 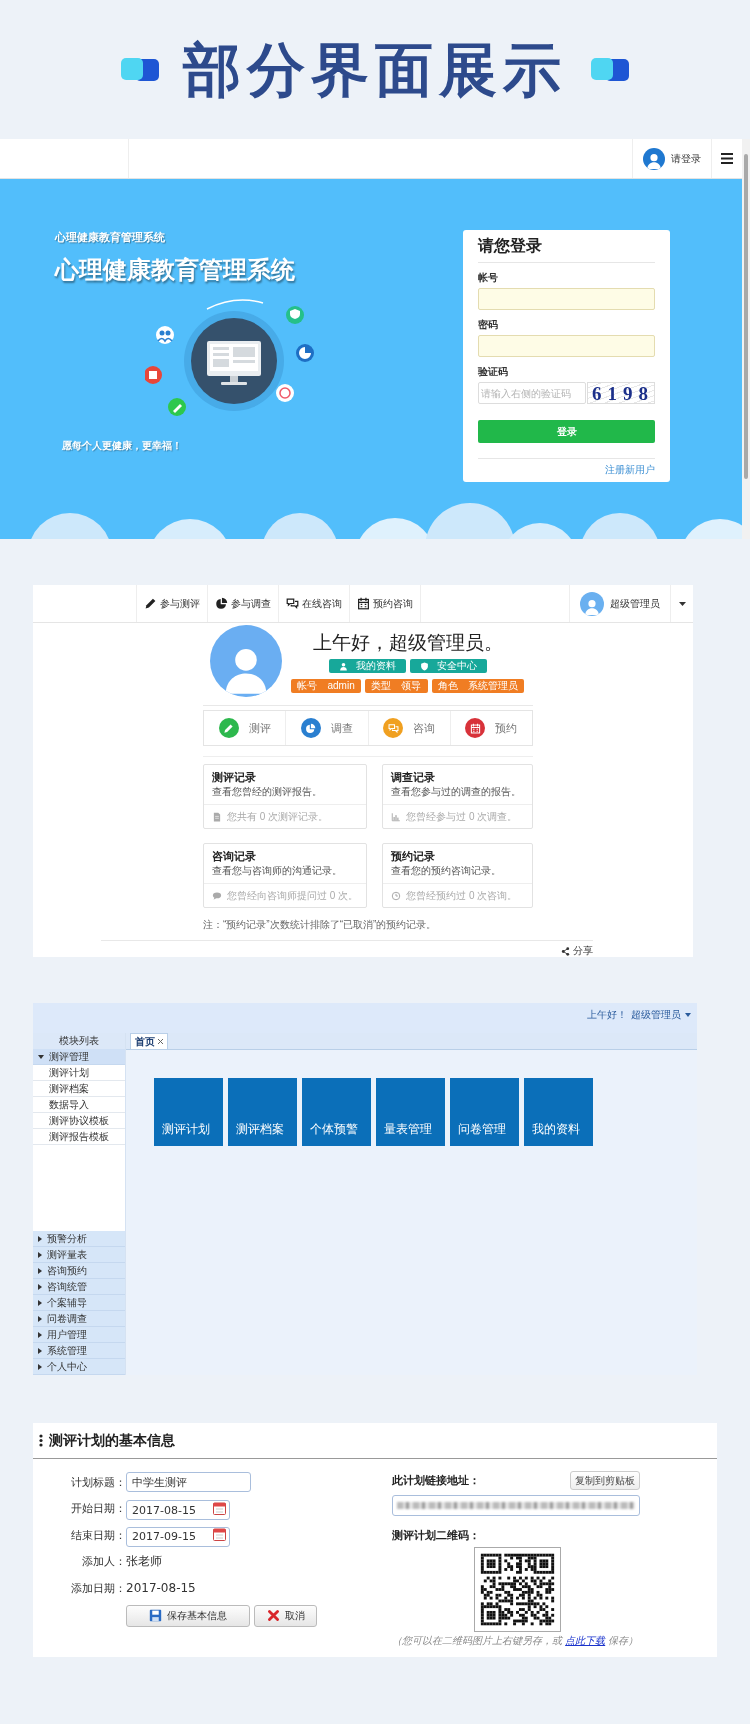 What do you see at coordinates (285, 1615) in the screenshot?
I see `cancel-button: 取消` at bounding box center [285, 1615].